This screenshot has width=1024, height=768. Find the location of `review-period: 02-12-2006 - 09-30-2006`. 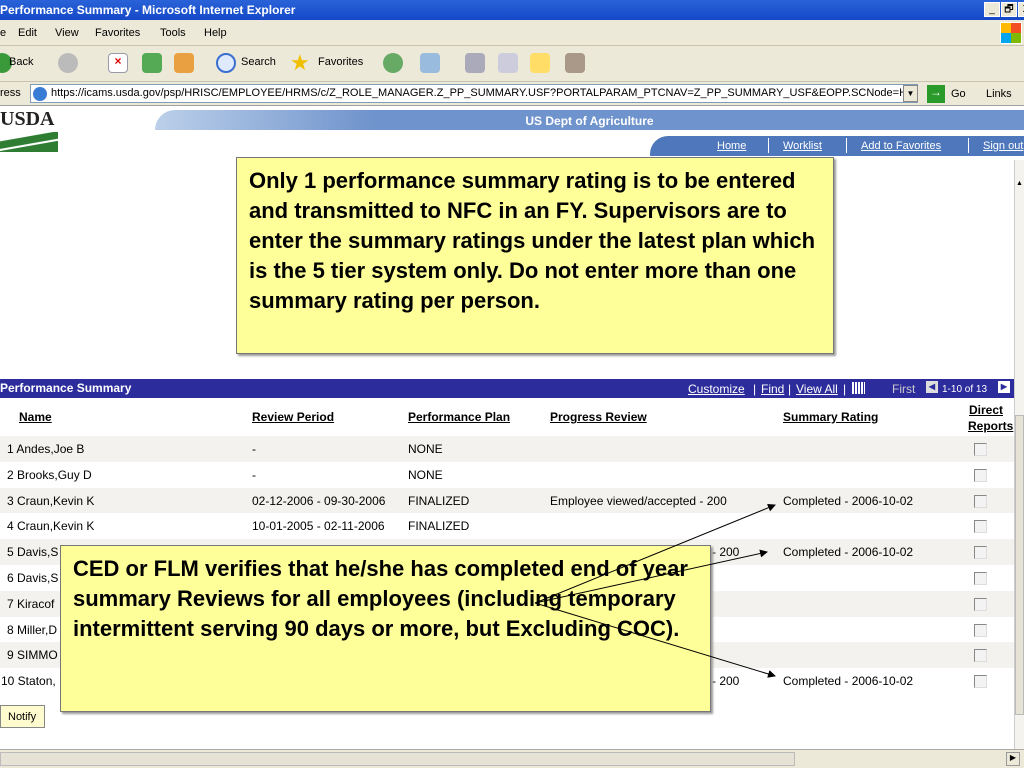

review-period: 02-12-2006 - 09-30-2006 is located at coordinates (319, 500).